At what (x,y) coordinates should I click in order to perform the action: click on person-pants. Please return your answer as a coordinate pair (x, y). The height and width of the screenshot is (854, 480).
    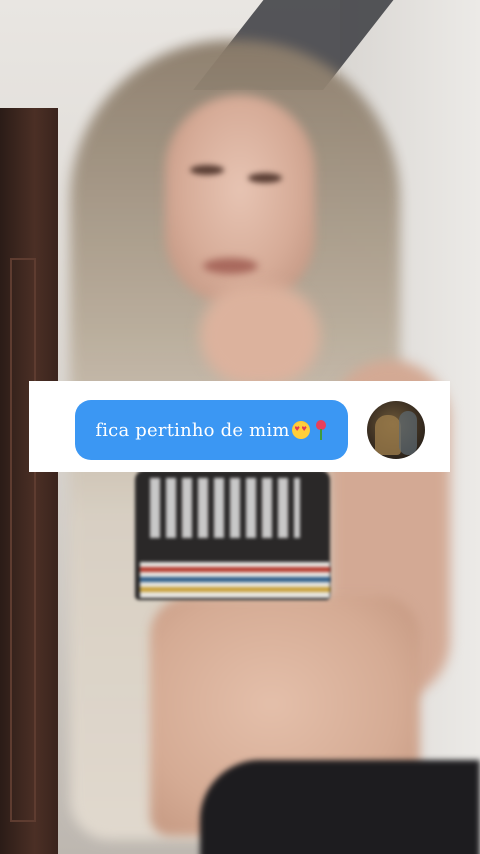
    Looking at the image, I should click on (340, 807).